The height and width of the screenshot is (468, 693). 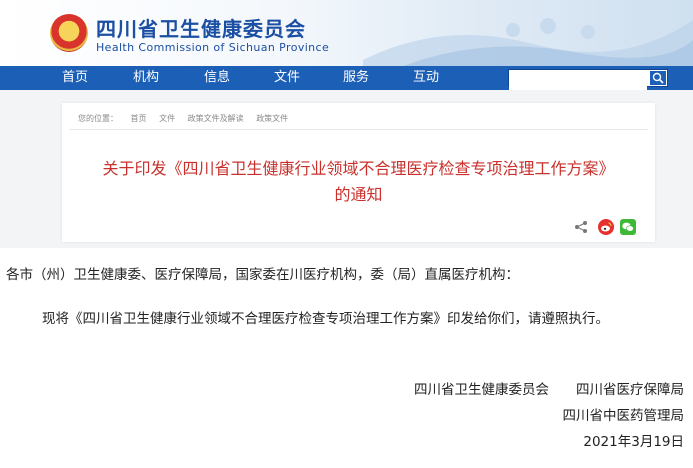 I want to click on breadcrumb-documents: 文件, so click(x=167, y=118).